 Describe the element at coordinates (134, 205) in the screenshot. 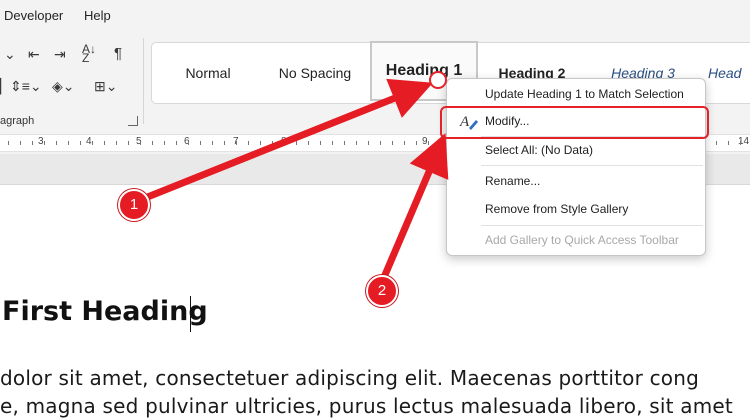

I see `step-badge-1: 1` at that location.